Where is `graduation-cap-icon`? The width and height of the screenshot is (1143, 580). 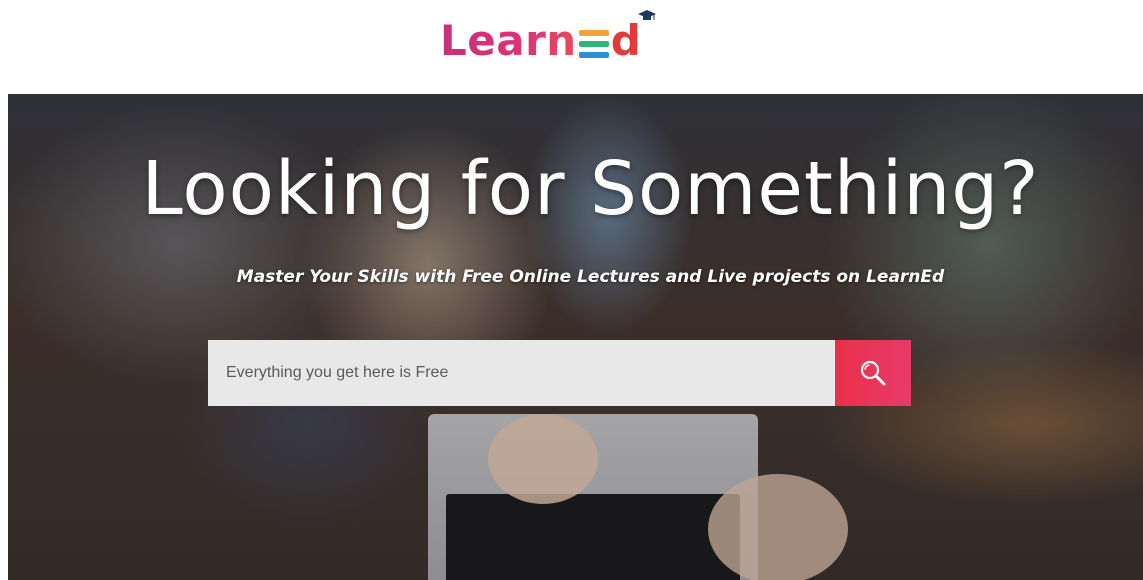
graduation-cap-icon is located at coordinates (647, 15).